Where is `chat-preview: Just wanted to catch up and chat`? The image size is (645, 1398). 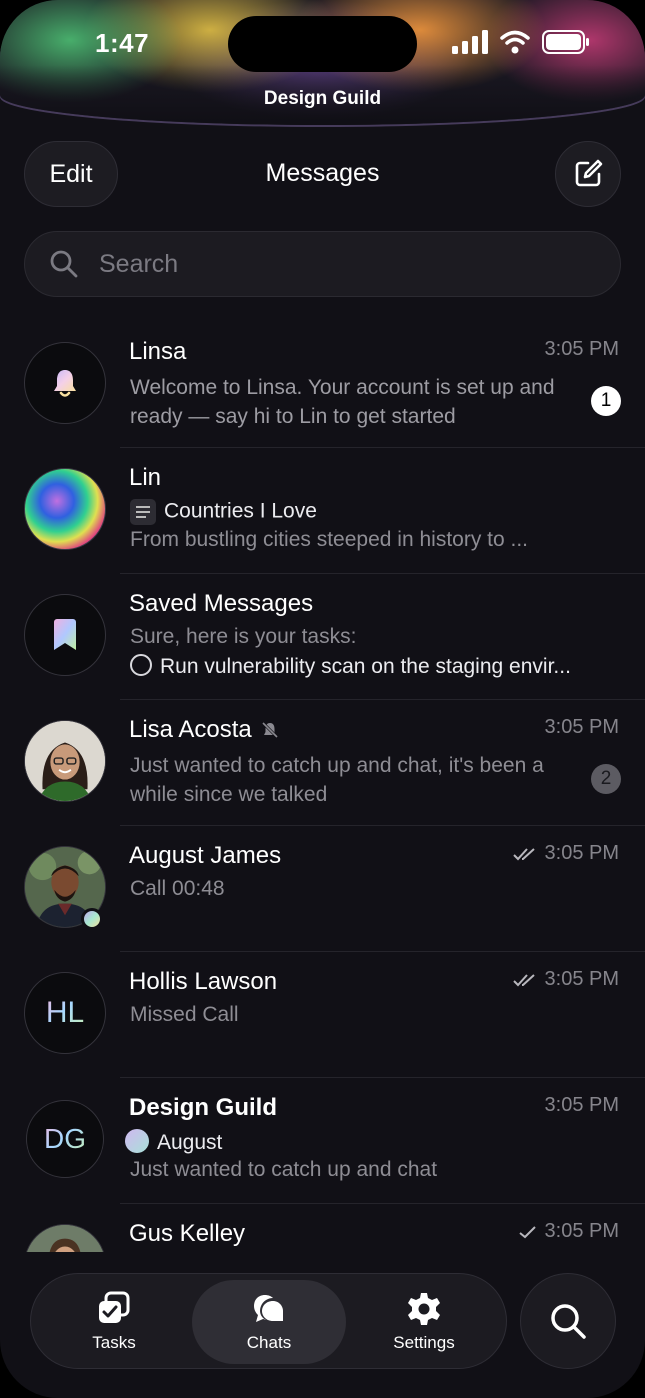 chat-preview: Just wanted to catch up and chat is located at coordinates (284, 1169).